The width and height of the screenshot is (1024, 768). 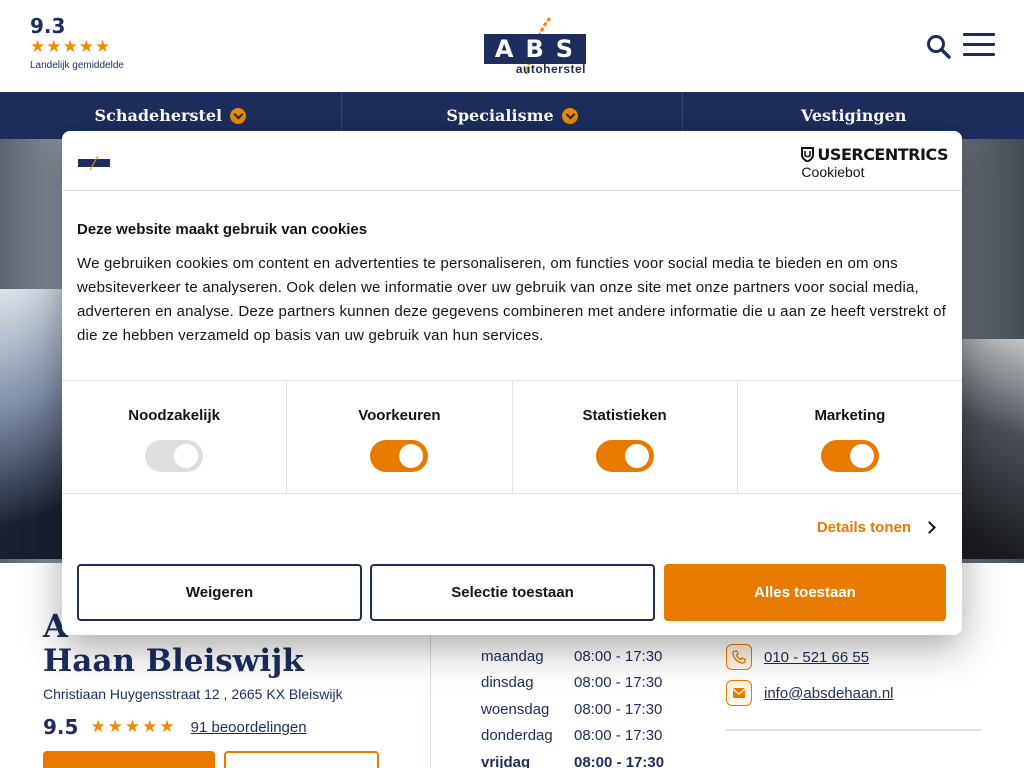 I want to click on location-primary-button, so click(x=129, y=759).